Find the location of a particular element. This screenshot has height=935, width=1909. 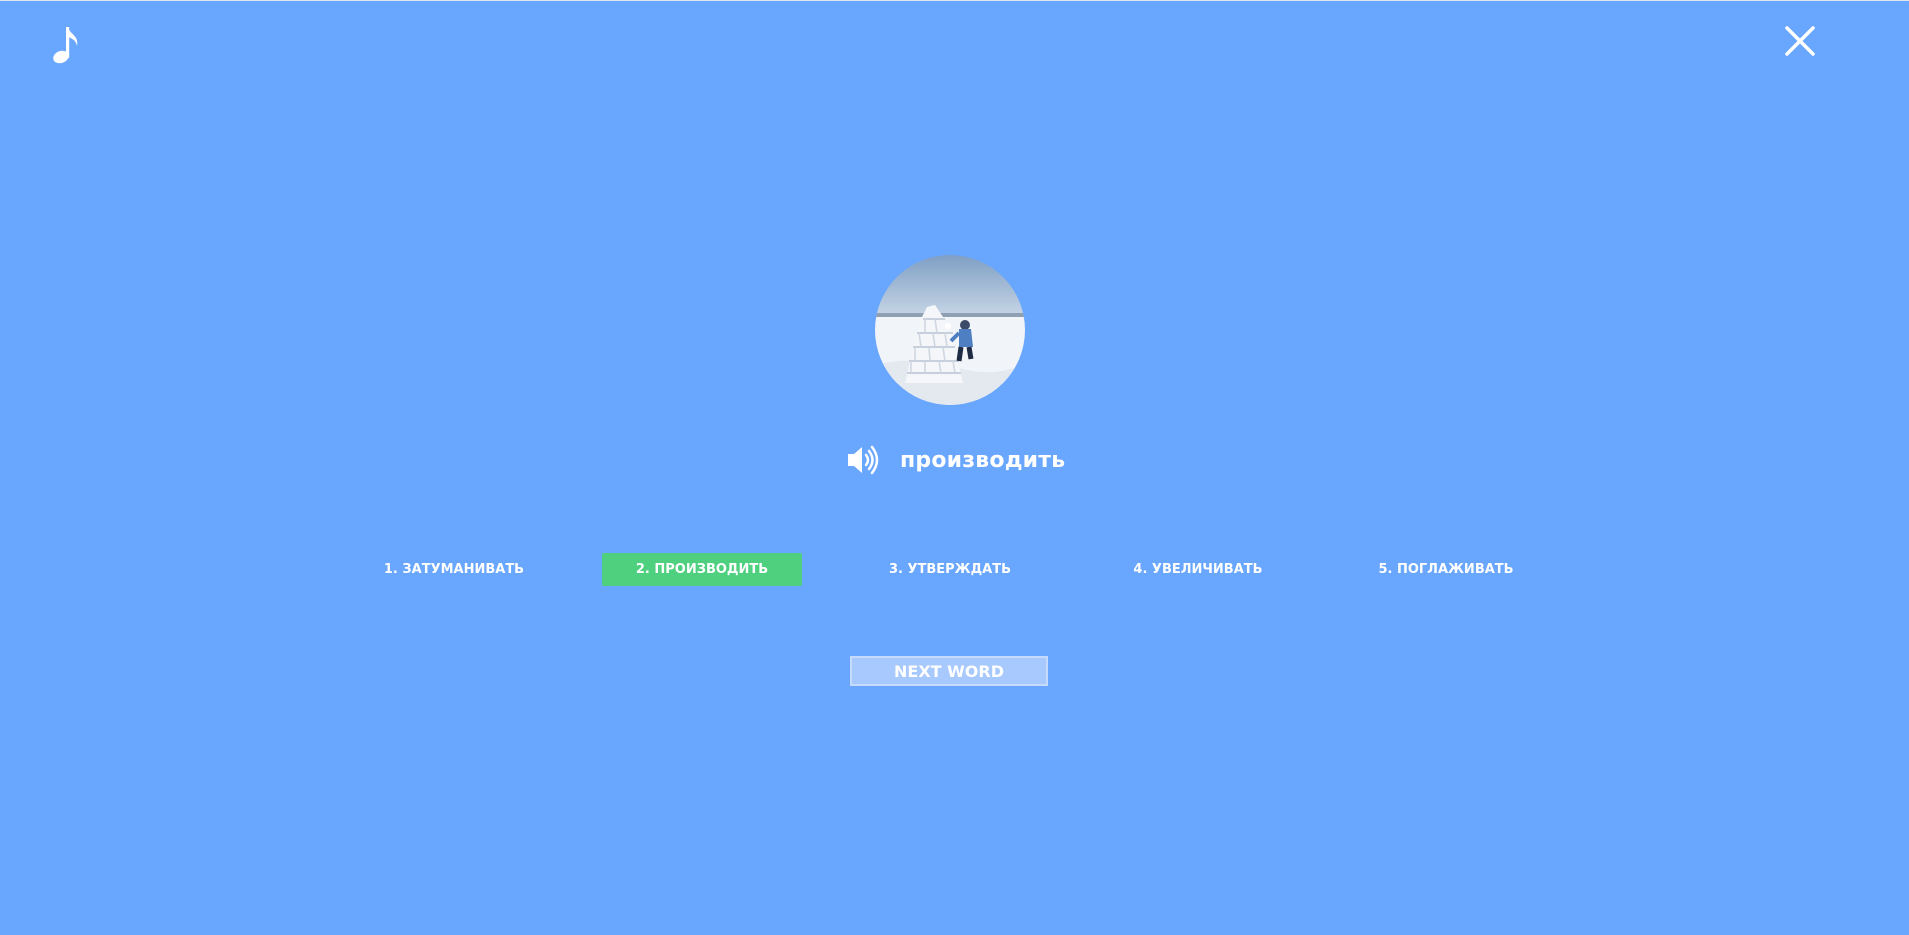

option-4: 4. УВЕЛИЧИВАТЬ is located at coordinates (1198, 569).